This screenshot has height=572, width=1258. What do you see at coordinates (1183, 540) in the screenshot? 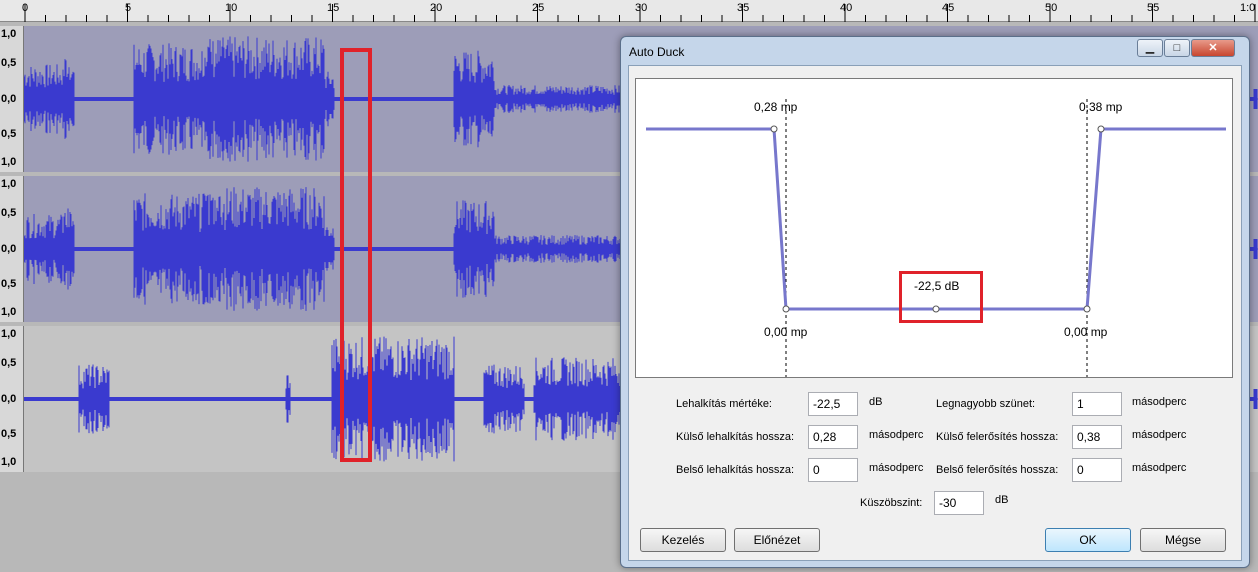
I see `cancel-button: Mégse` at bounding box center [1183, 540].